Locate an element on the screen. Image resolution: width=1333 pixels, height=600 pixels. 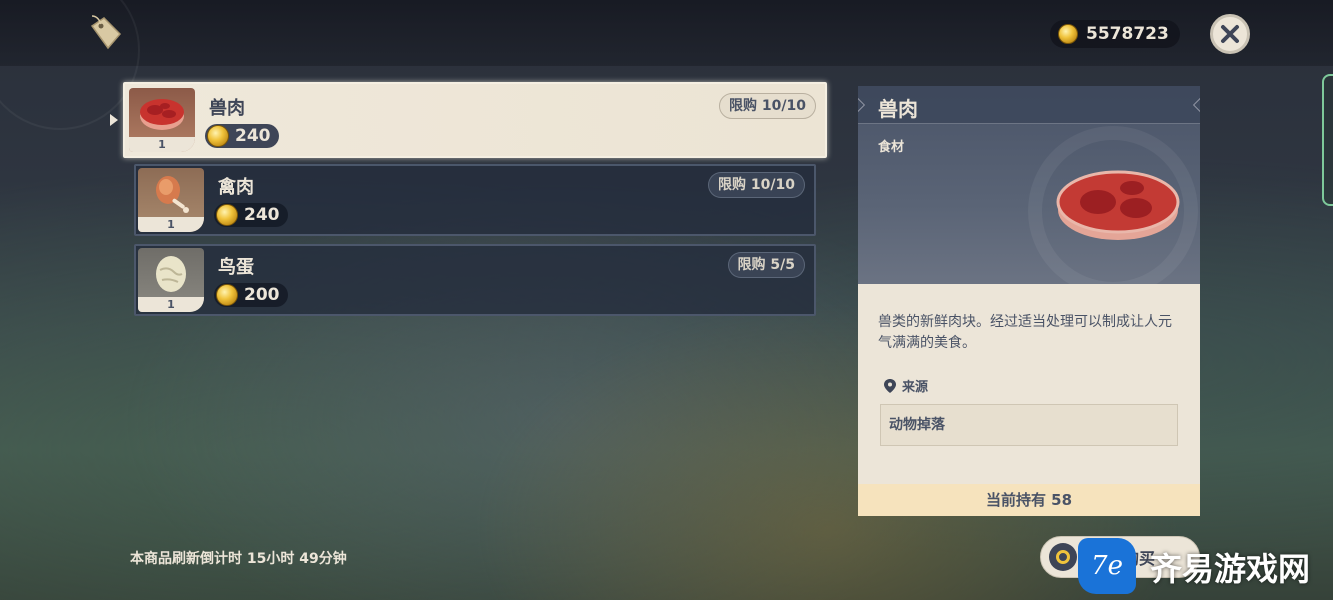
detail-title-bar: 兽肉 is located at coordinates (1029, 105).